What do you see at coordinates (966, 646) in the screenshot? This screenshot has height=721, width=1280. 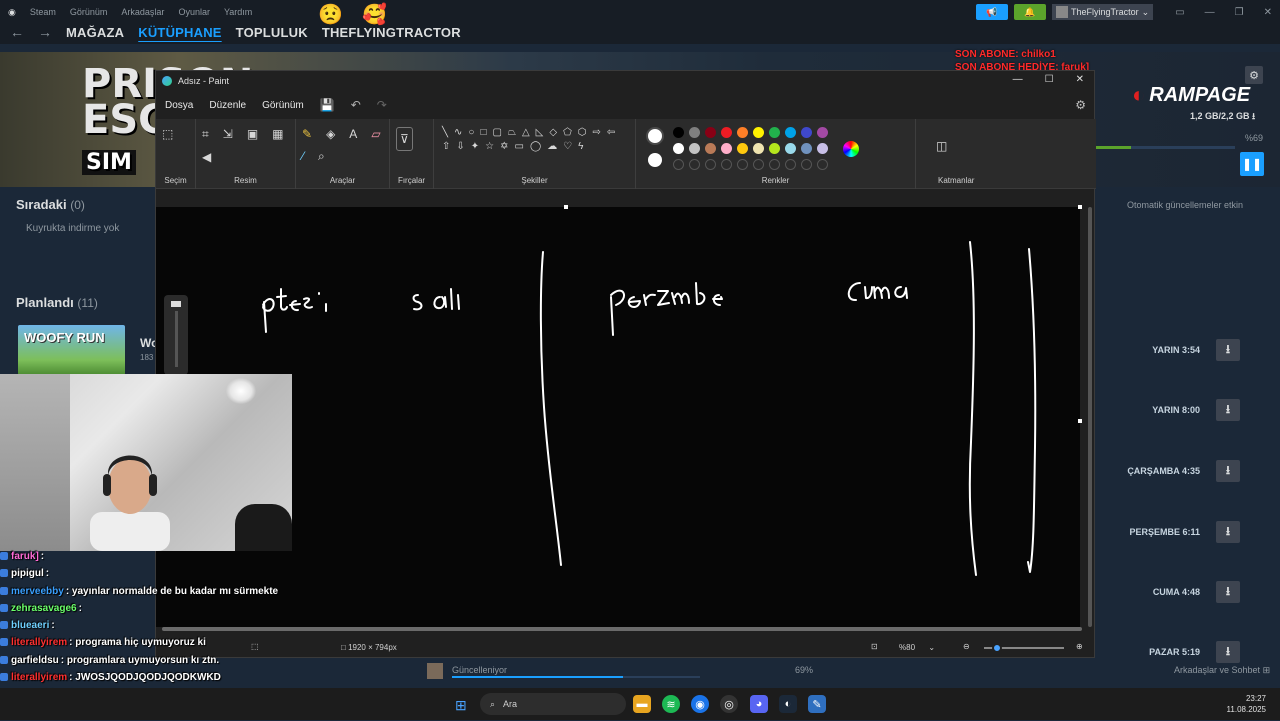 I see `zoom-out-icon: ⊖` at bounding box center [966, 646].